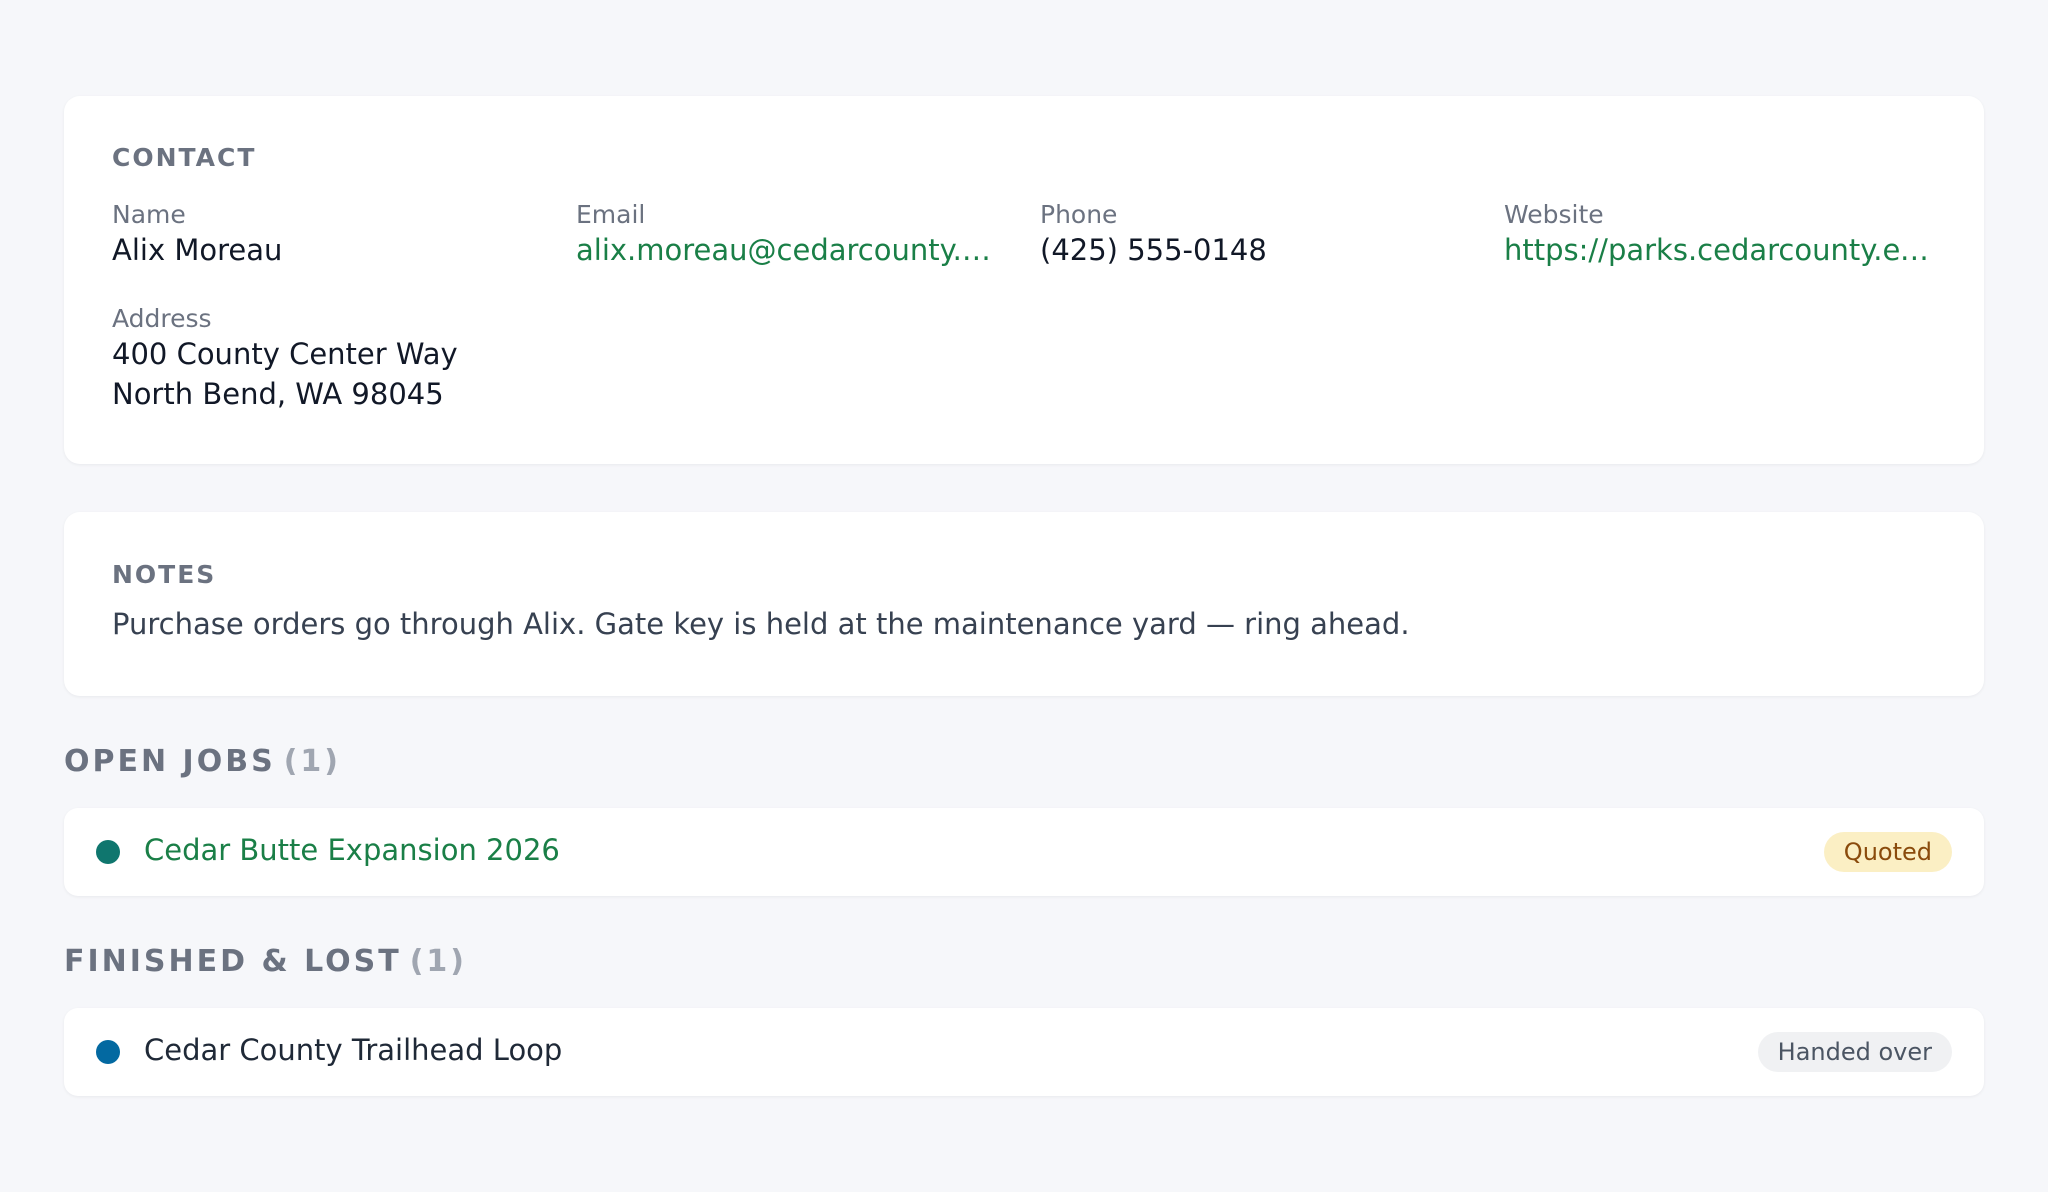 This screenshot has width=2048, height=1192. Describe the element at coordinates (197, 250) in the screenshot. I see `name-value: Alix Moreau` at that location.